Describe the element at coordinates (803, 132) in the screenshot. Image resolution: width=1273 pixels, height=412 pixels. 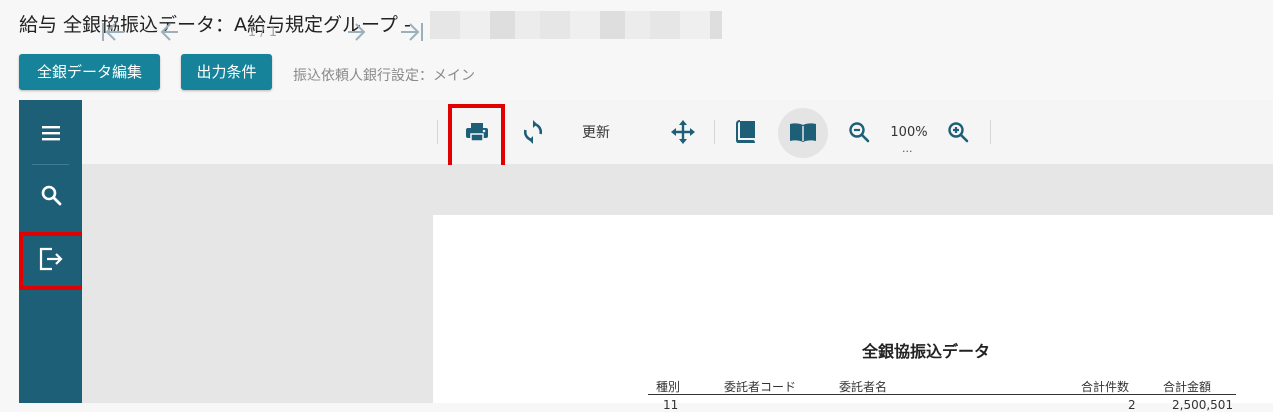
I see `book-view-icon` at that location.